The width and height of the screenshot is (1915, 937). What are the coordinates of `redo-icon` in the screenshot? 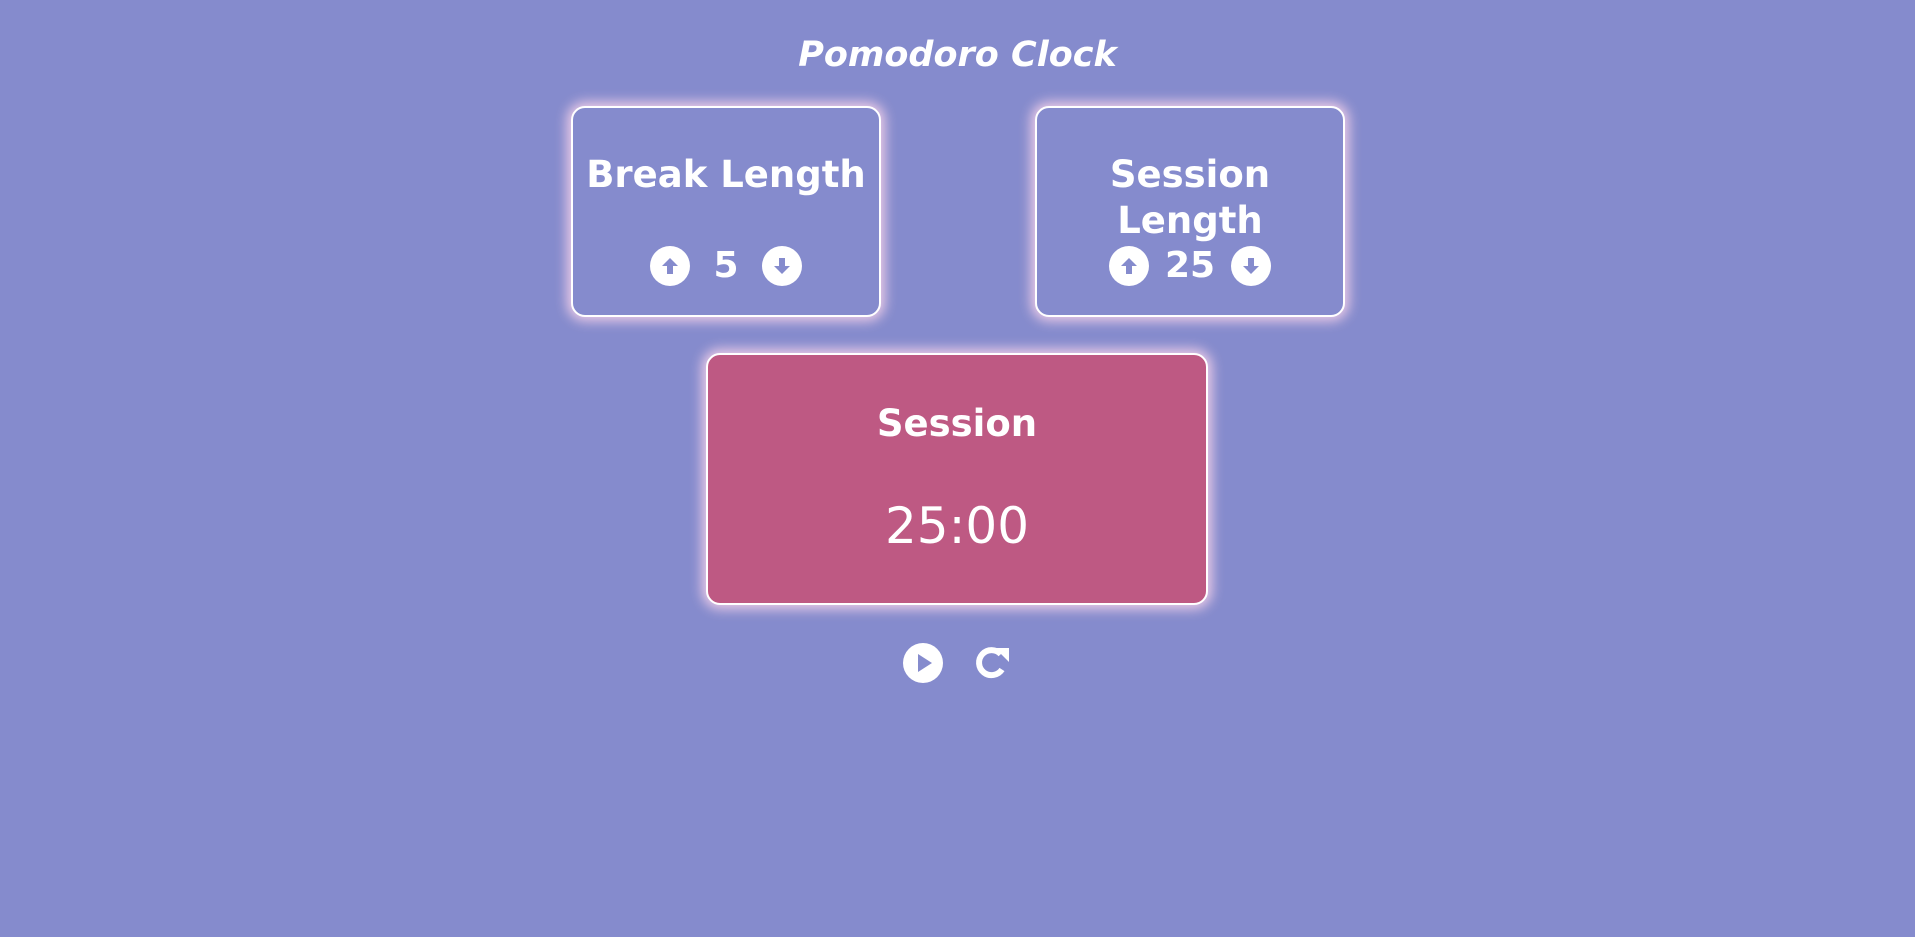 It's located at (992, 663).